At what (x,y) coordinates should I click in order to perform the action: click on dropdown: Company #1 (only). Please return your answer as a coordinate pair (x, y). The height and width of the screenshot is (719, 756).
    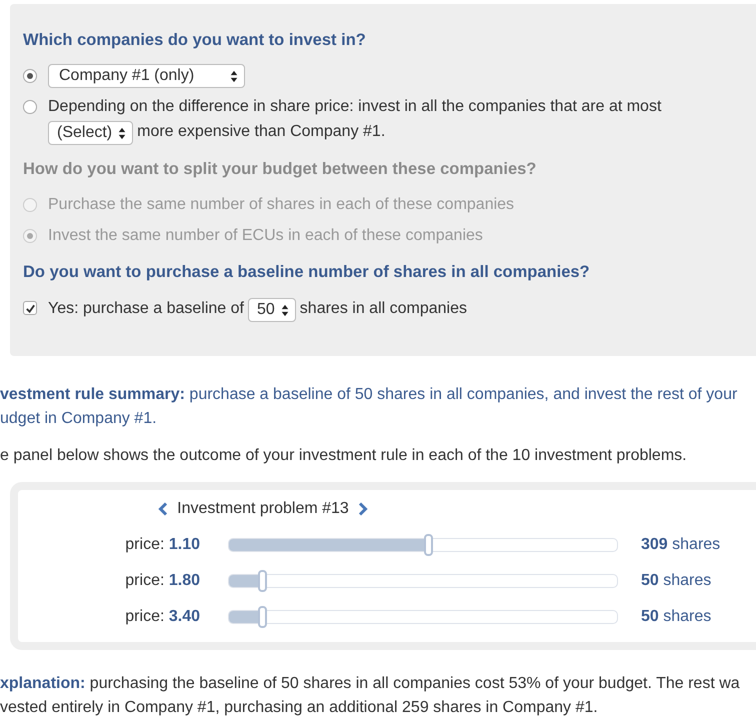
    Looking at the image, I should click on (147, 76).